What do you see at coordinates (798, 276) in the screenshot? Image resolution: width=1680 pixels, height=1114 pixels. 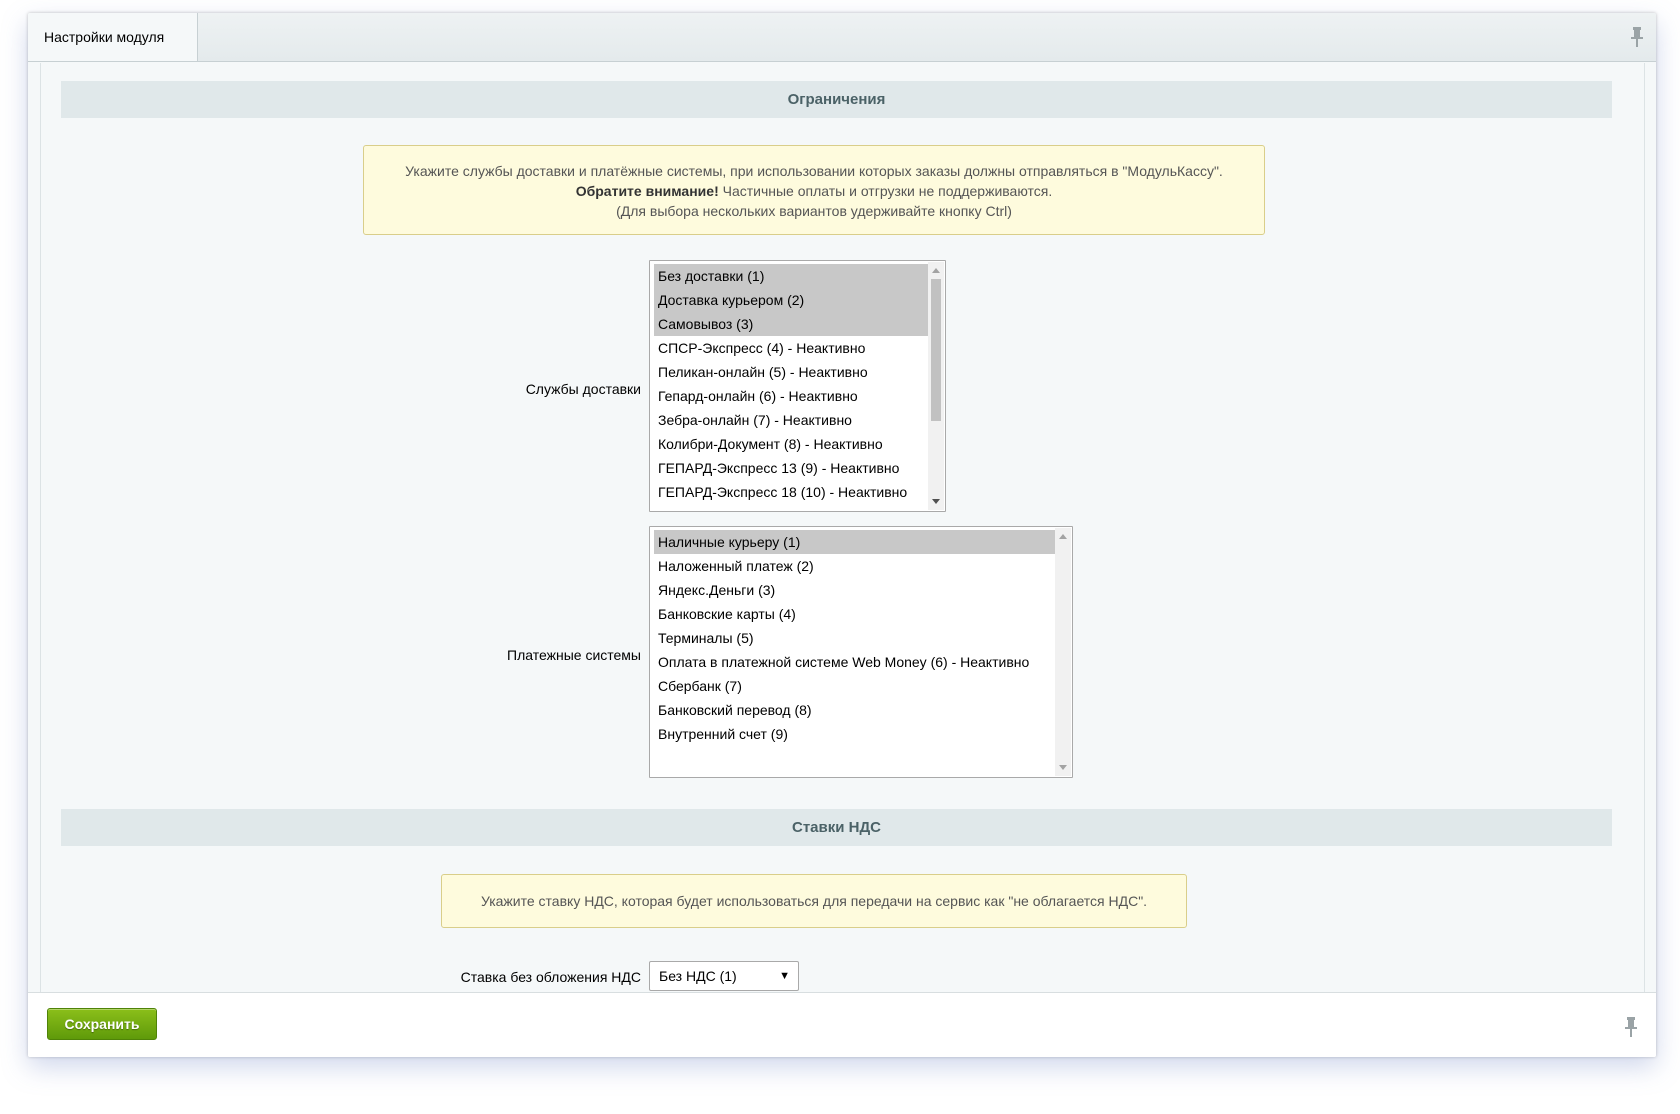 I see `list-option: Без доставки (1)` at bounding box center [798, 276].